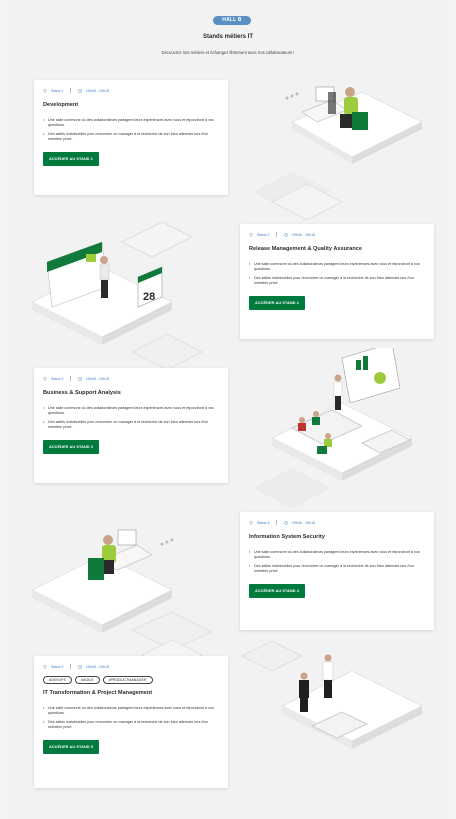  I want to click on hall-badge: HALL B, so click(232, 20).